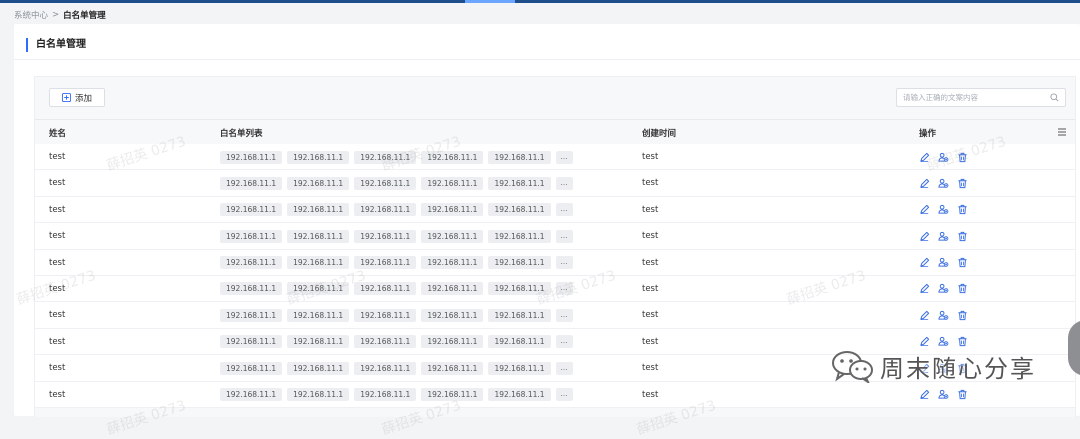 The width and height of the screenshot is (1080, 439). I want to click on column-header-name: 姓名, so click(58, 134).